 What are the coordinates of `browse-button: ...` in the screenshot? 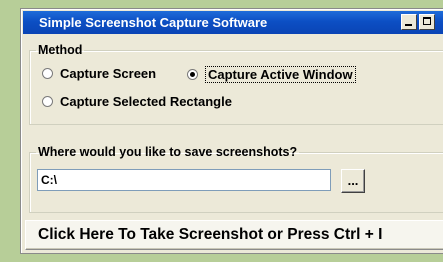 It's located at (353, 181).